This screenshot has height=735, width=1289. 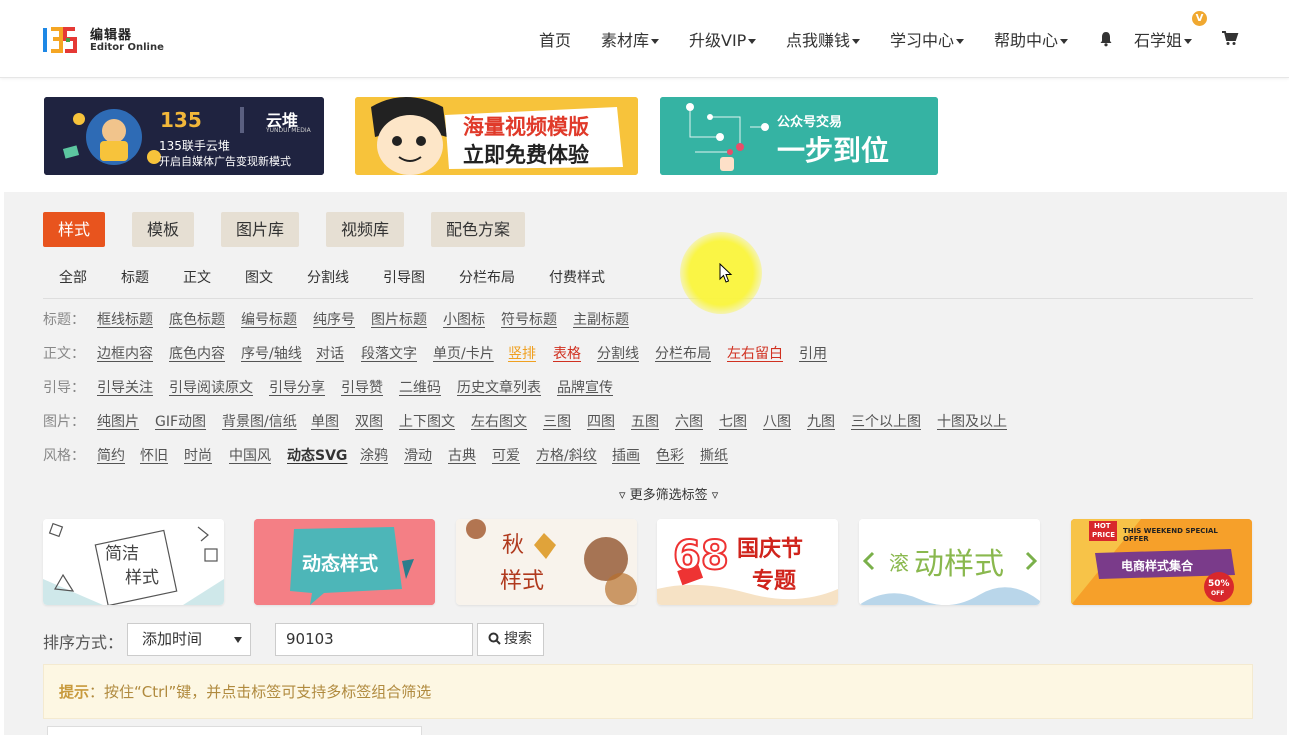 I want to click on filter-tag: 三图, so click(x=557, y=422).